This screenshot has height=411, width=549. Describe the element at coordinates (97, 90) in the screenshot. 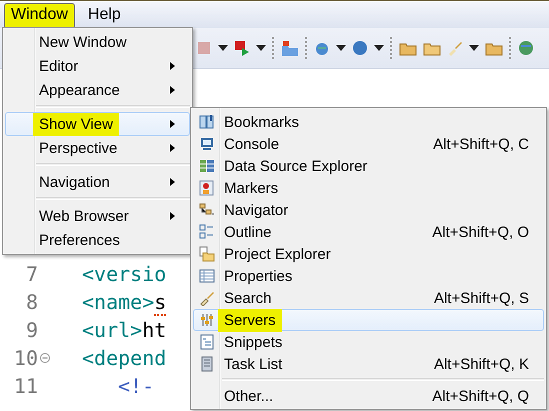

I see `menu-item: Appearance` at that location.